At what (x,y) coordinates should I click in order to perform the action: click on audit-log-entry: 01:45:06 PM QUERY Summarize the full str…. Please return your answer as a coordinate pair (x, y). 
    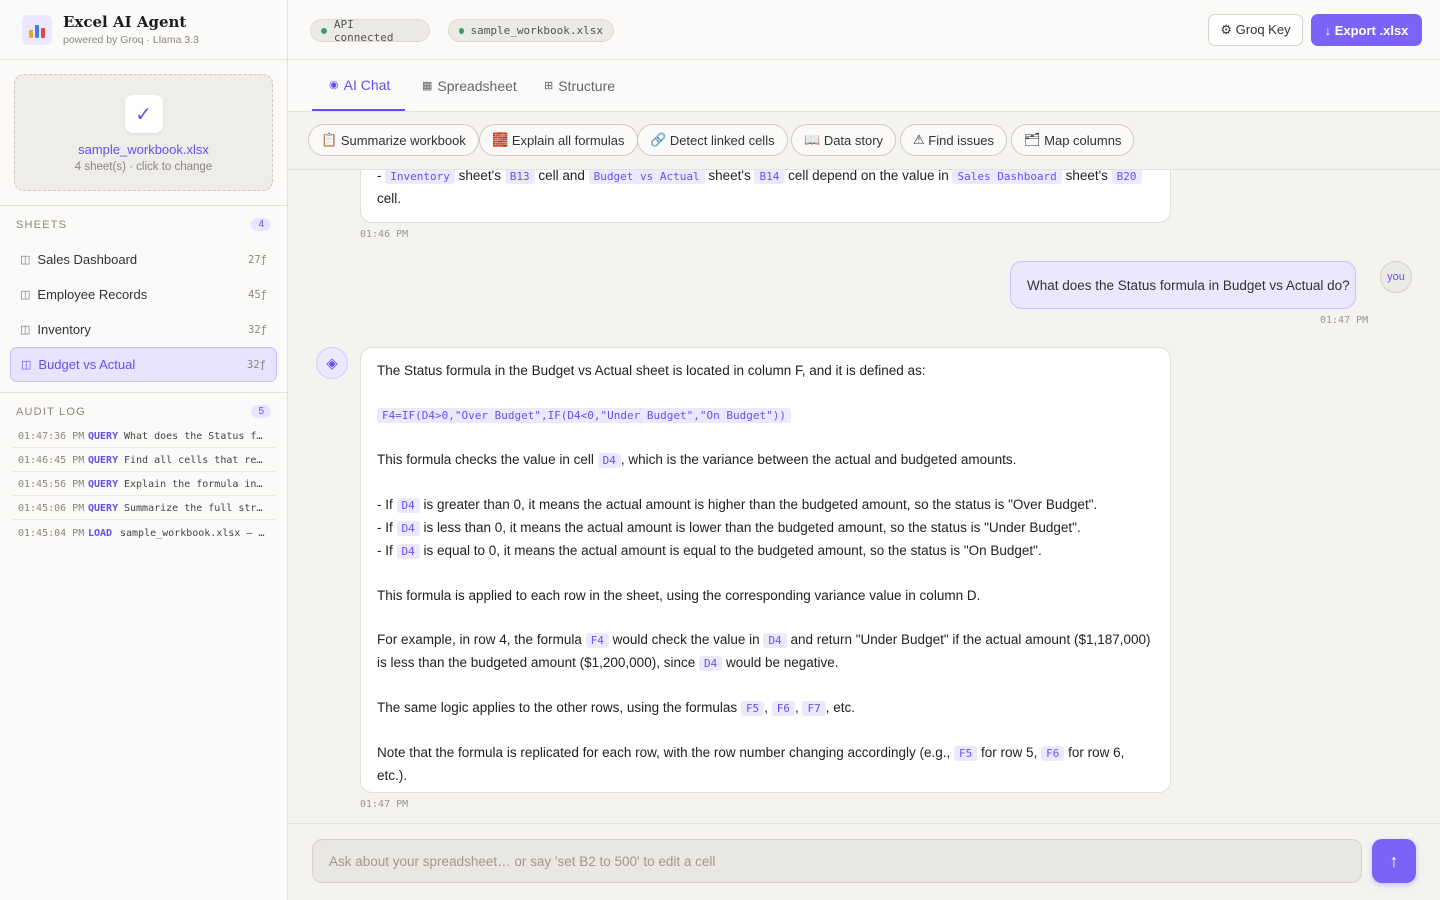
    Looking at the image, I should click on (144, 509).